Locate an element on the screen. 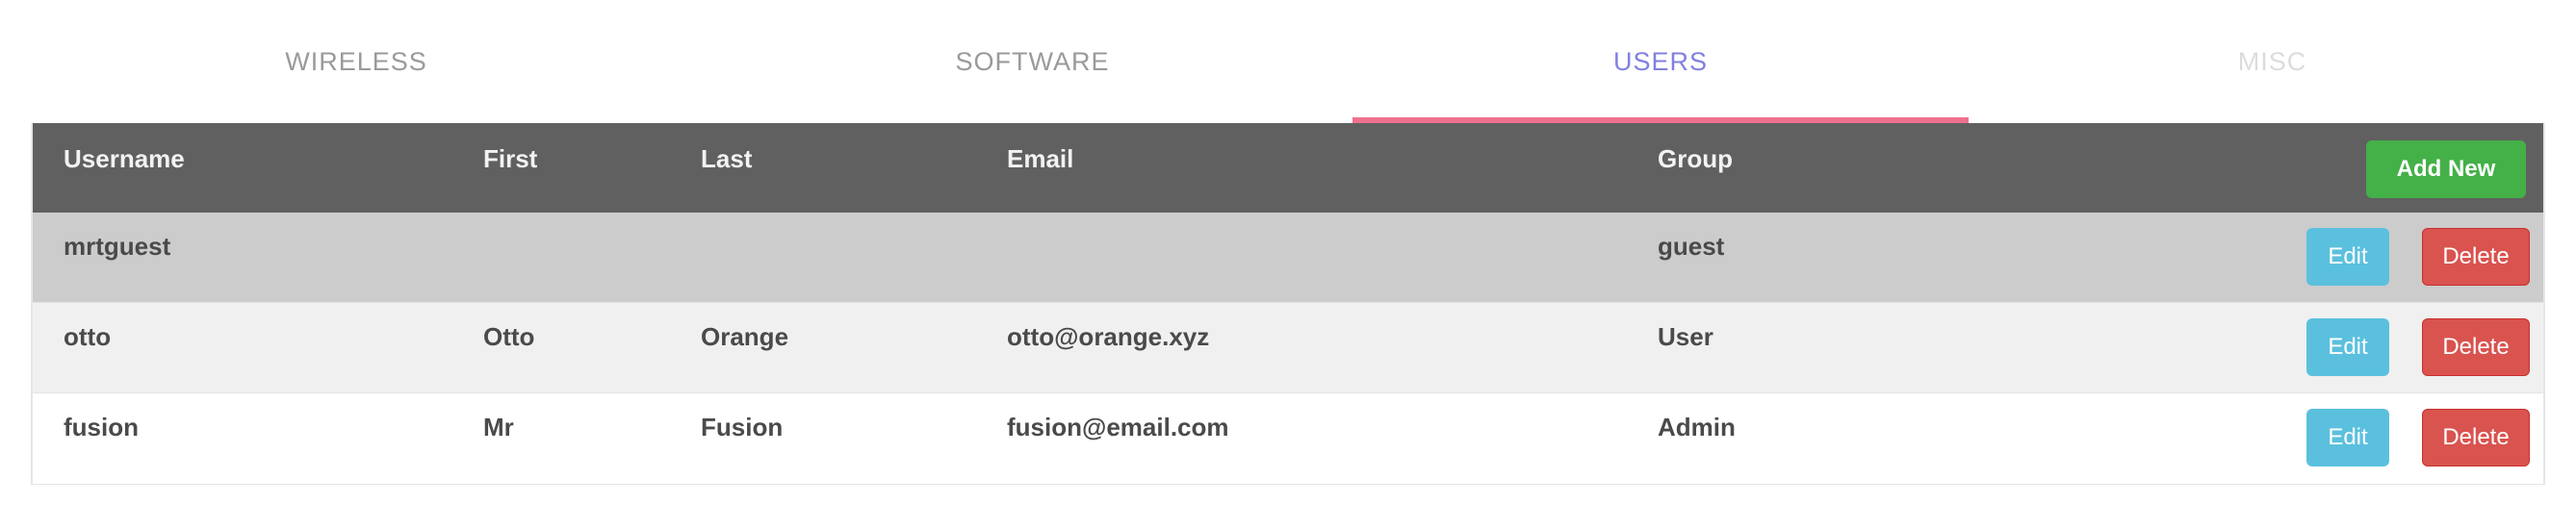 This screenshot has width=2576, height=529. cell-email: otto@orange.xyz is located at coordinates (1109, 336).